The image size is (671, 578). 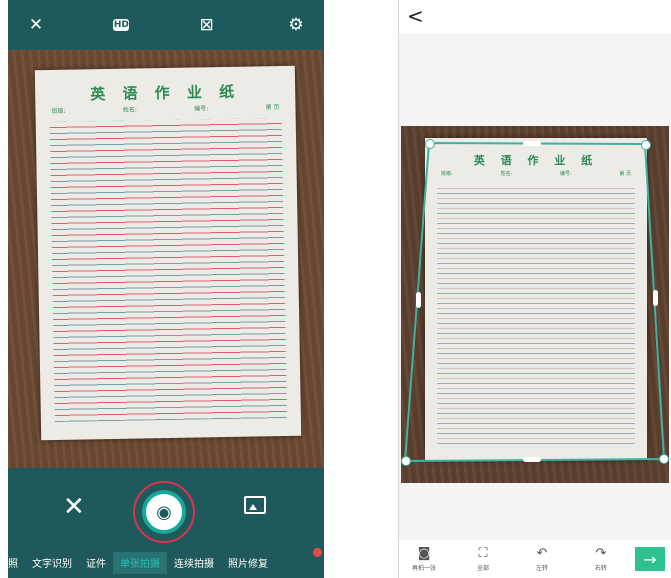 I want to click on grid-off-icon: ⊠, so click(x=207, y=25).